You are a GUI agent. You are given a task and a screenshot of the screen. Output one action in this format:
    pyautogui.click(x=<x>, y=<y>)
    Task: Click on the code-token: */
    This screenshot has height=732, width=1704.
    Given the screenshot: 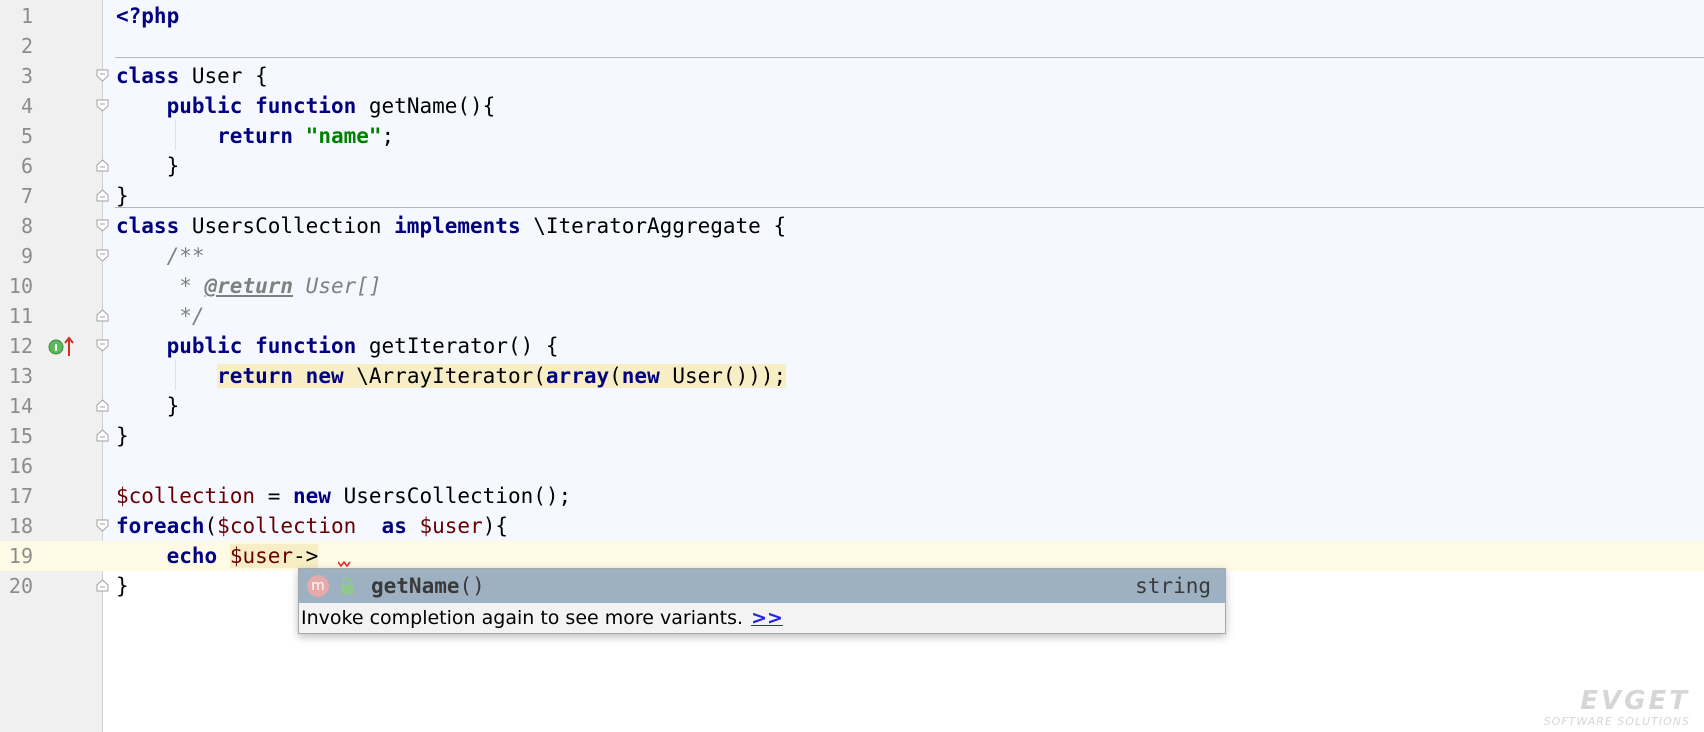 What is the action you would take?
    pyautogui.click(x=160, y=316)
    